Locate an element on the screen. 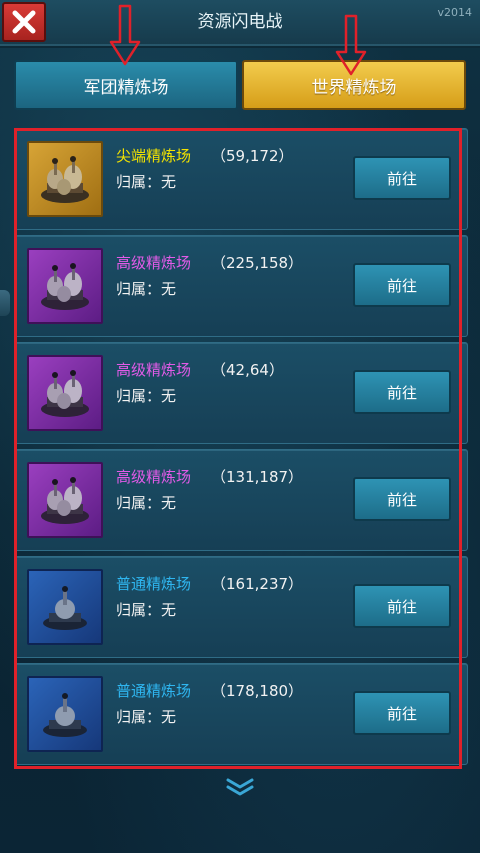 The image size is (480, 853). tab-army-refinery: 军团精炼场 is located at coordinates (126, 85).